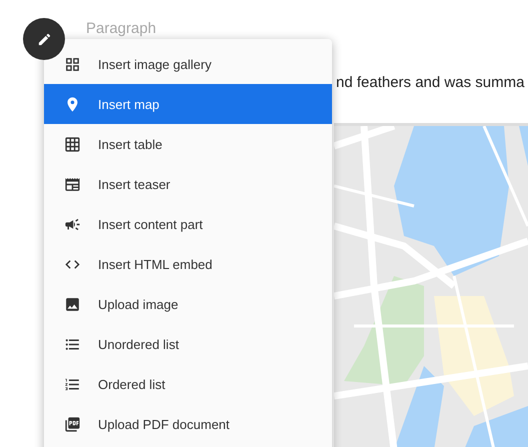 The image size is (528, 447). Describe the element at coordinates (188, 104) in the screenshot. I see `menu-item: Insert map` at that location.